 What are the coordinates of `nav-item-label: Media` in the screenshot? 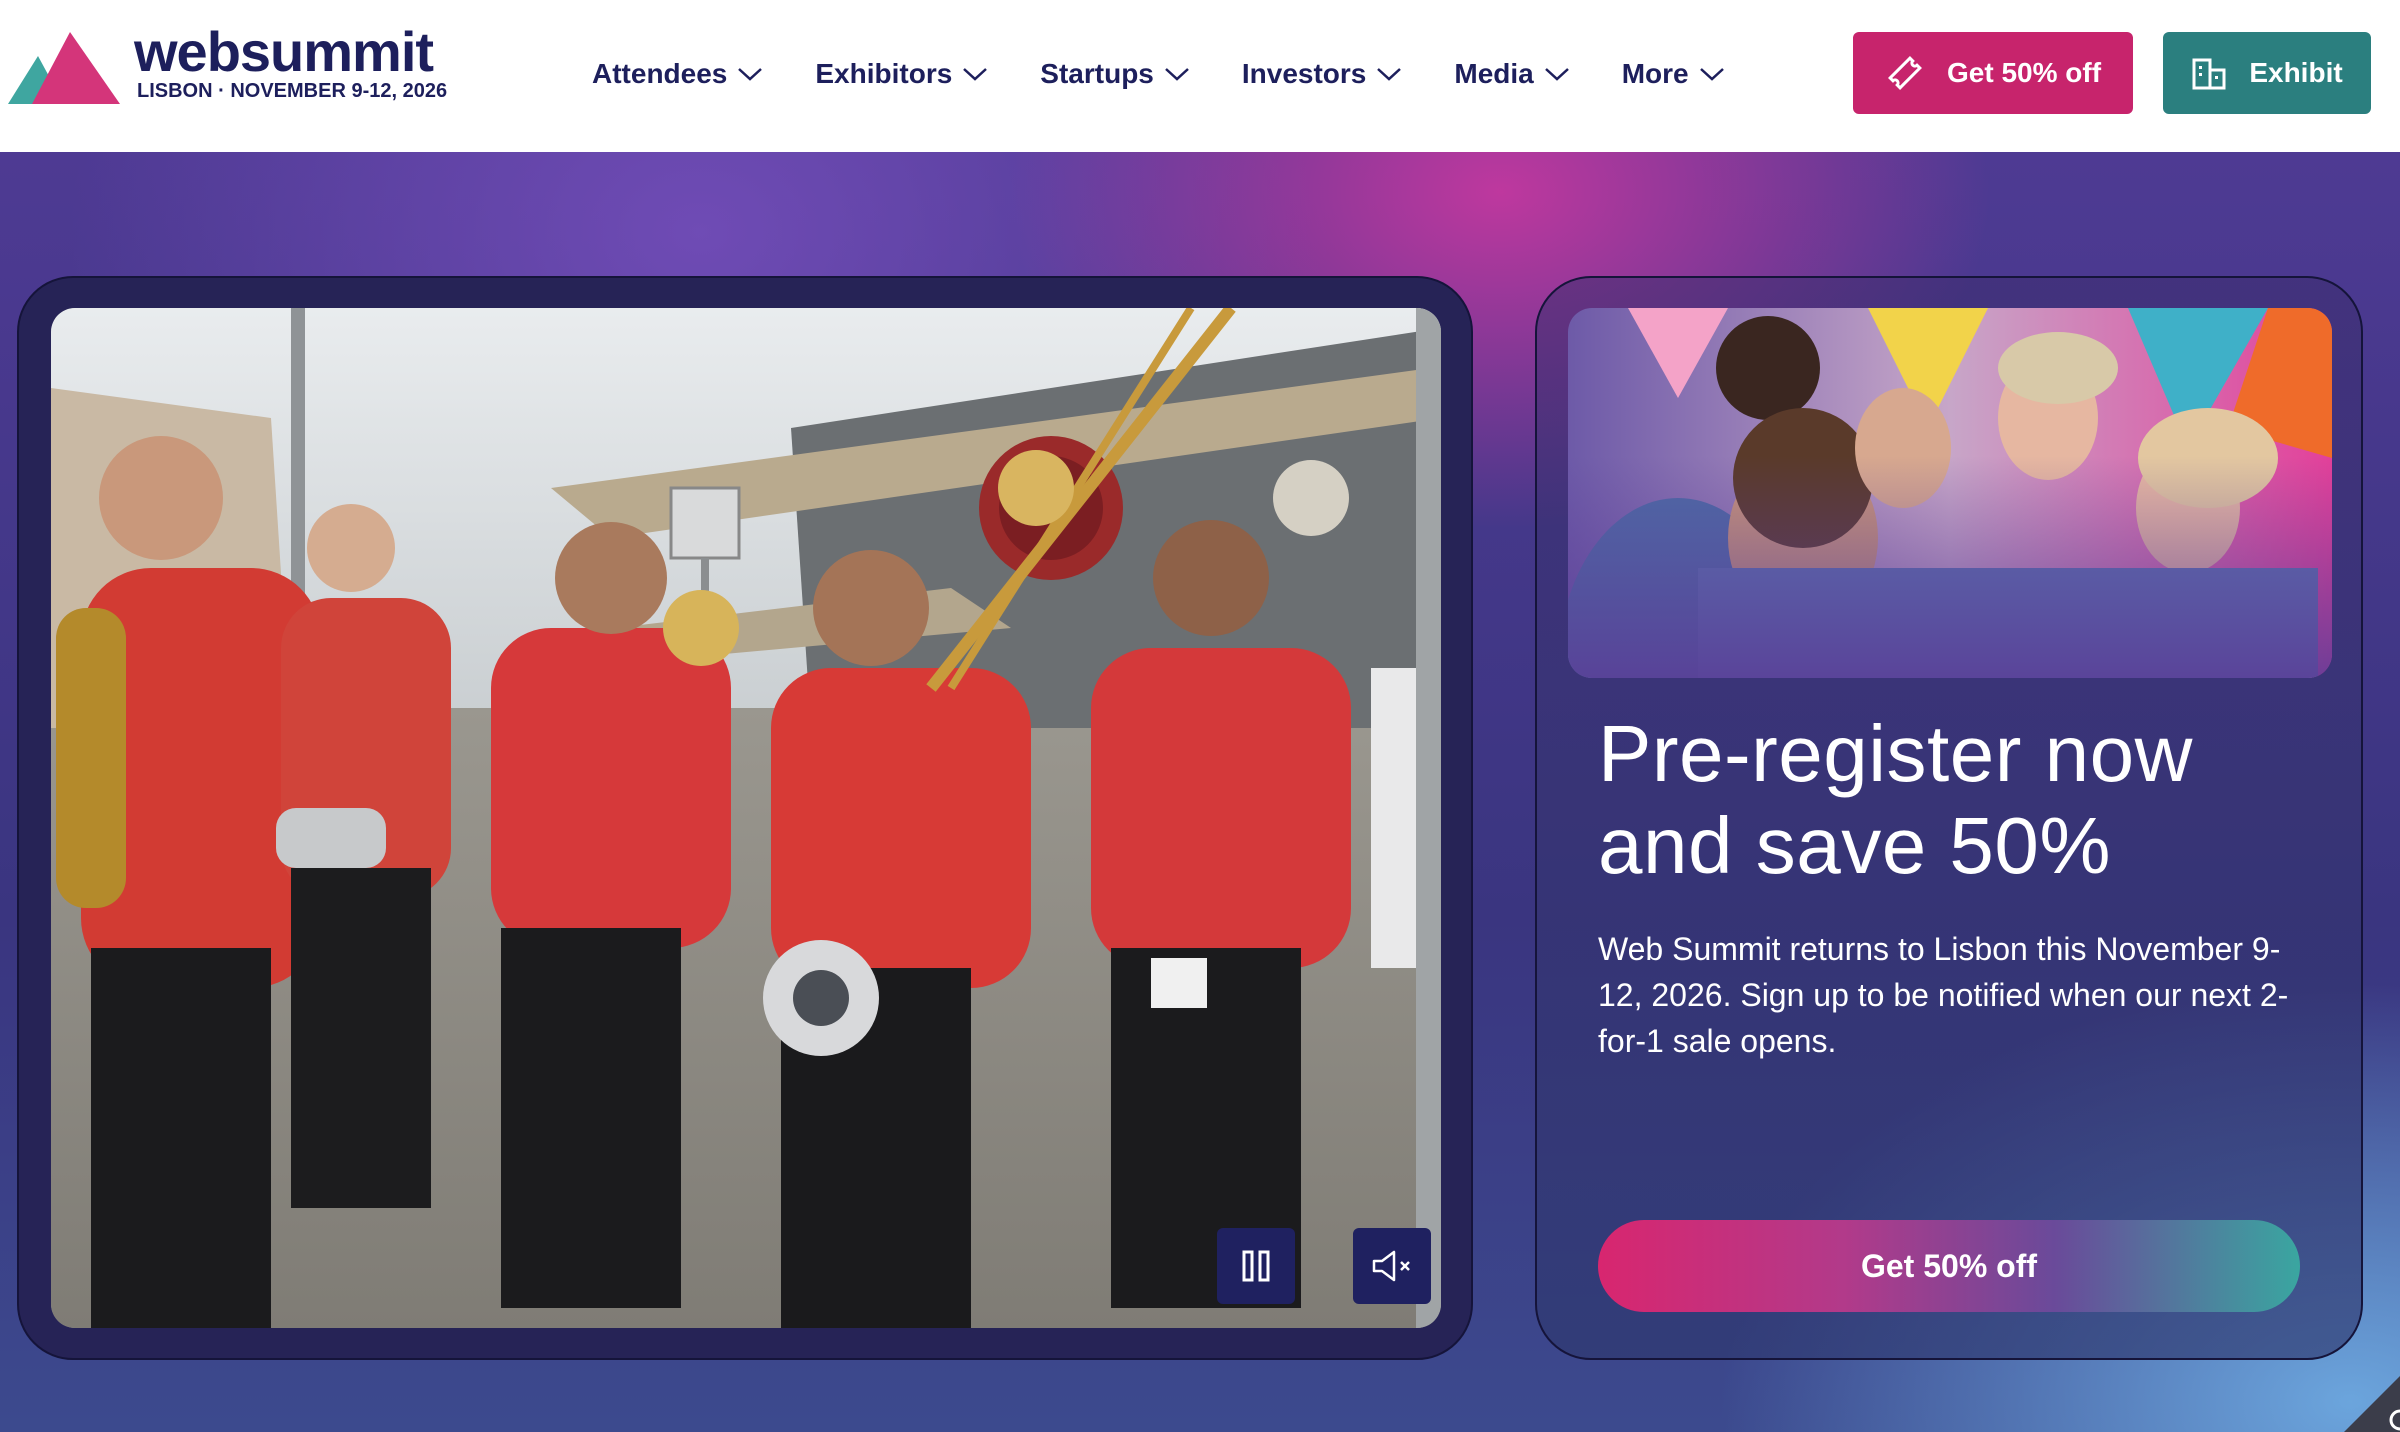 It's located at (1494, 73).